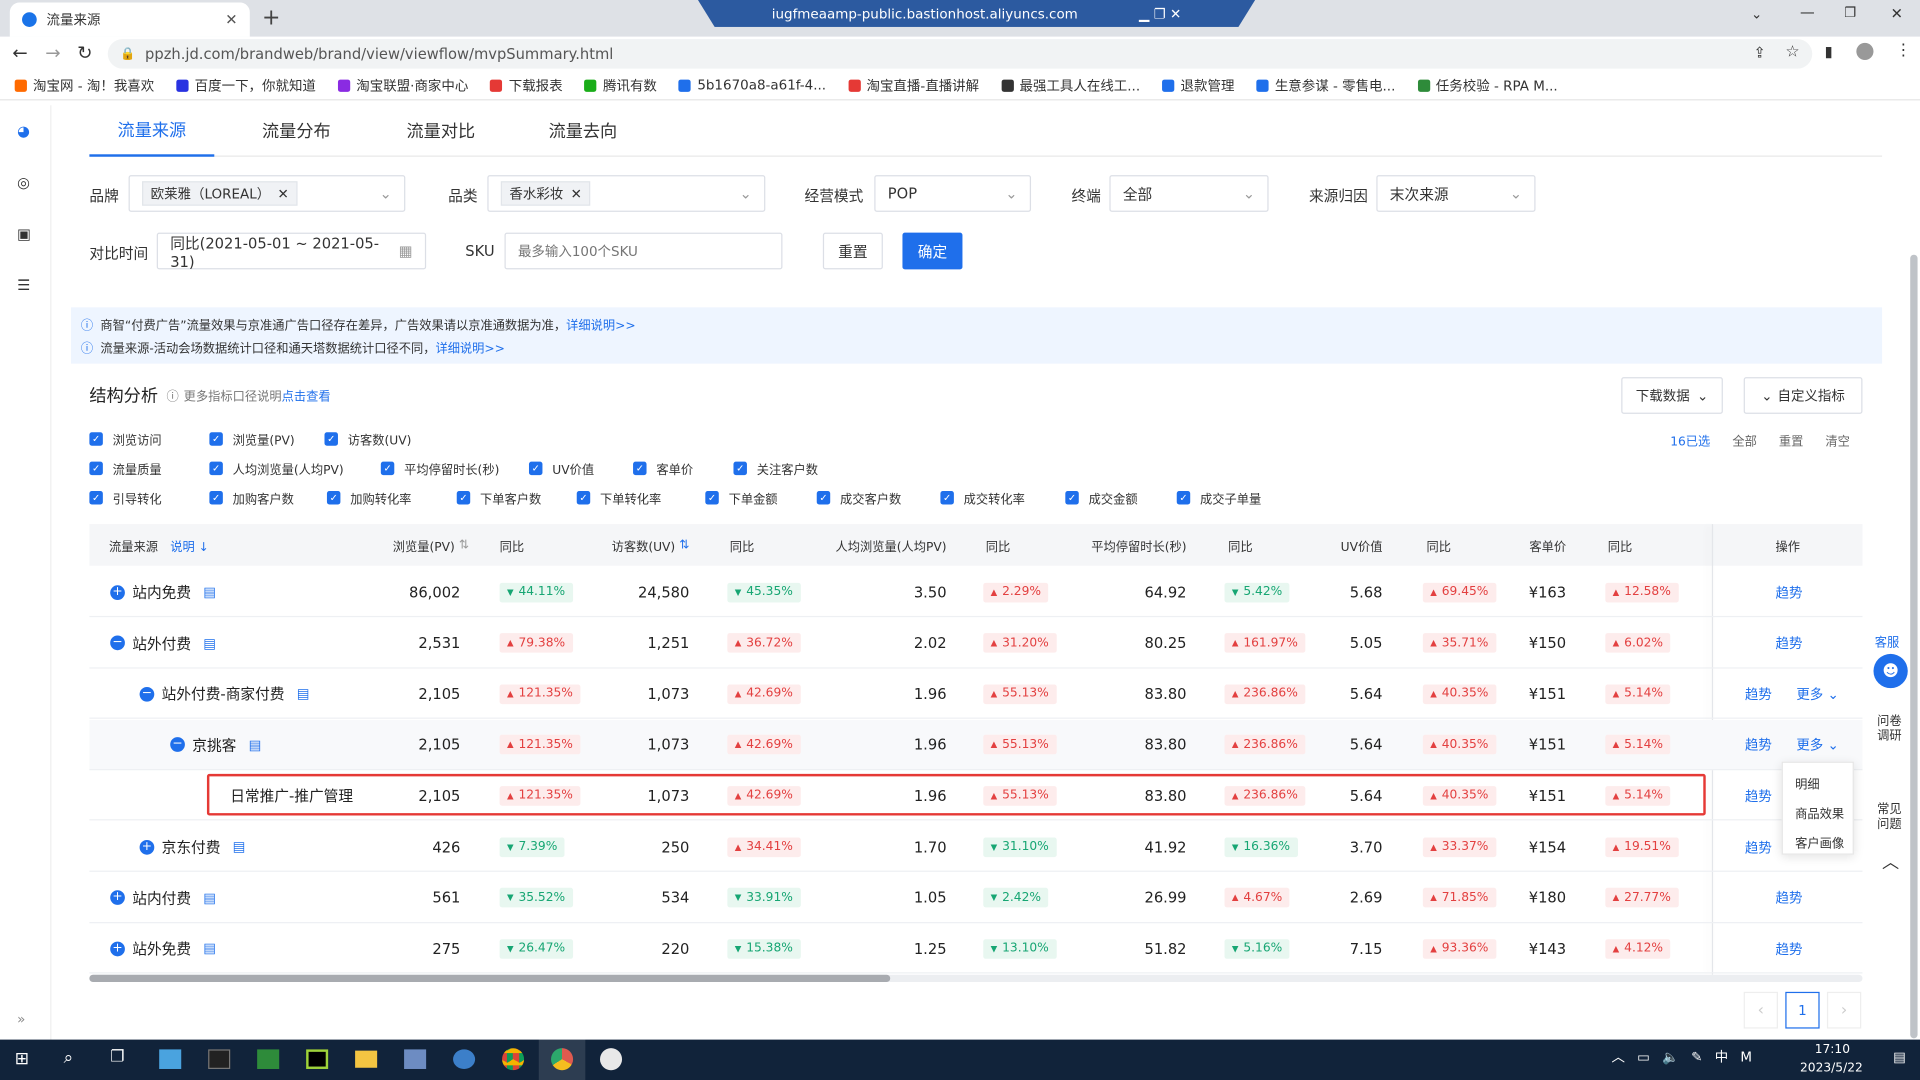  What do you see at coordinates (129, 19) in the screenshot?
I see `browser-tab: 流量来源 ✕` at bounding box center [129, 19].